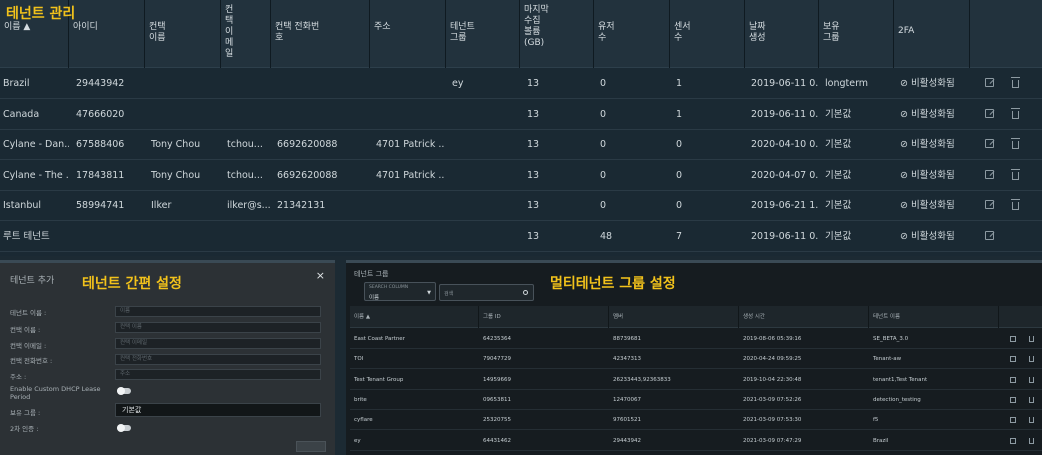  I want to click on group-cell-members: 26233443,92363833, so click(642, 379).